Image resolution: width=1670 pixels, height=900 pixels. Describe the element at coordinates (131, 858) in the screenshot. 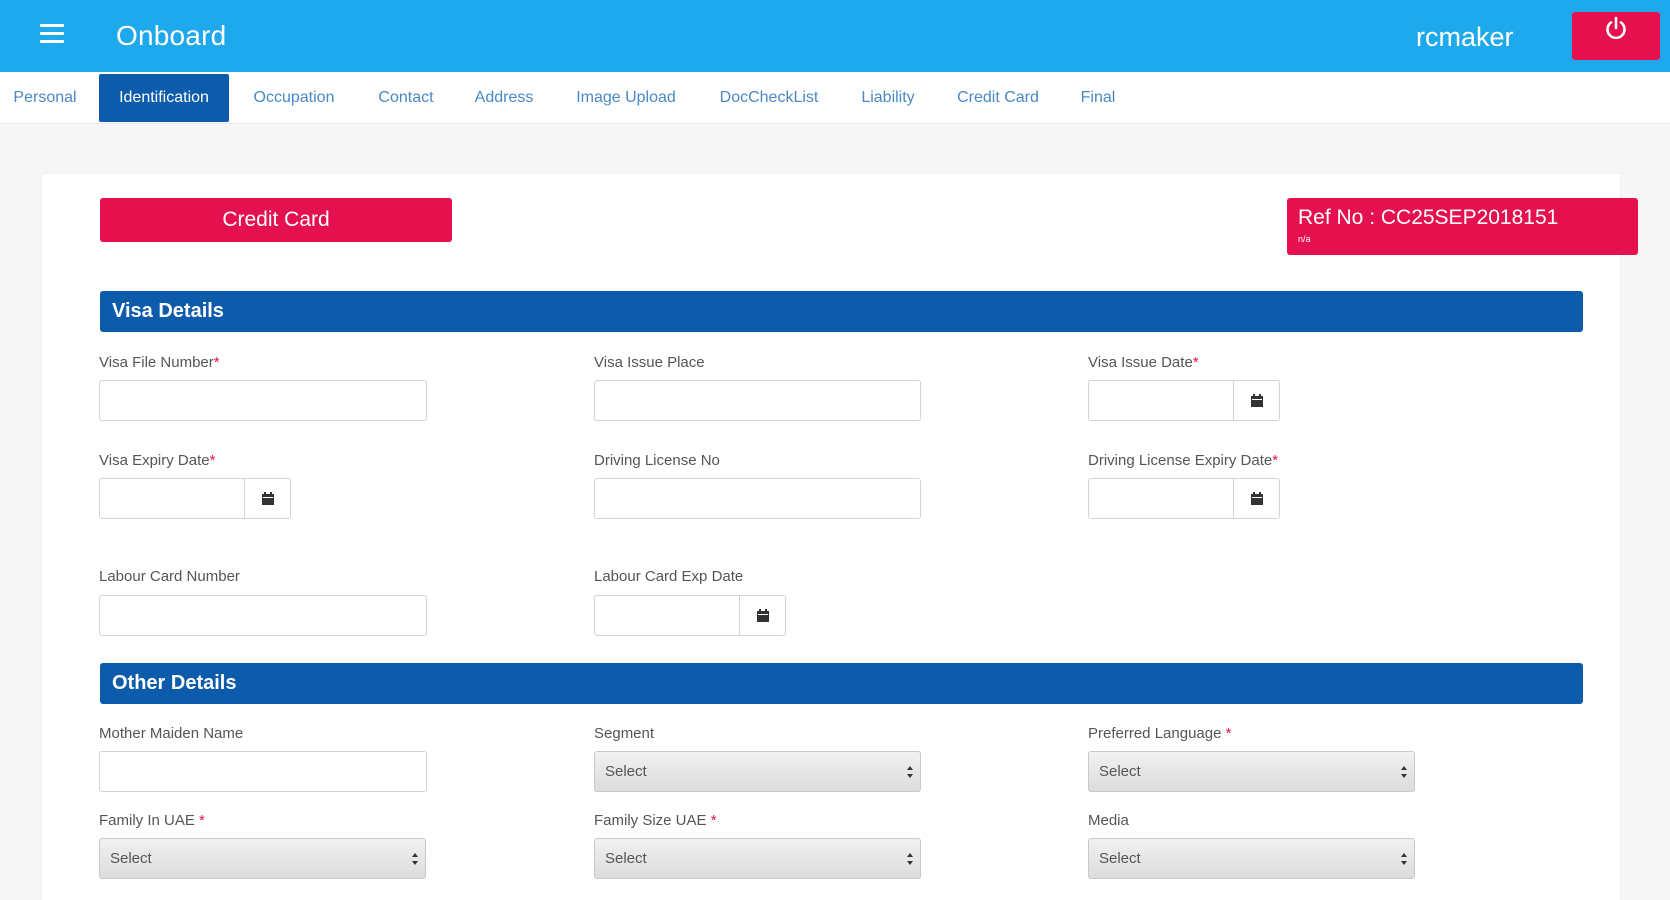

I see `family-in-uae-select-value: Select` at that location.